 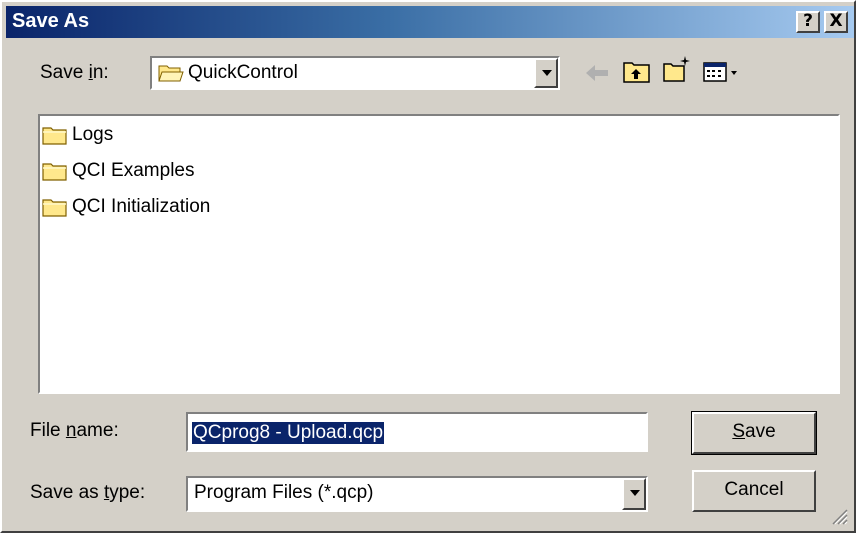 What do you see at coordinates (284, 492) in the screenshot?
I see `save-as-type-value: Program Files (*.qcp)` at bounding box center [284, 492].